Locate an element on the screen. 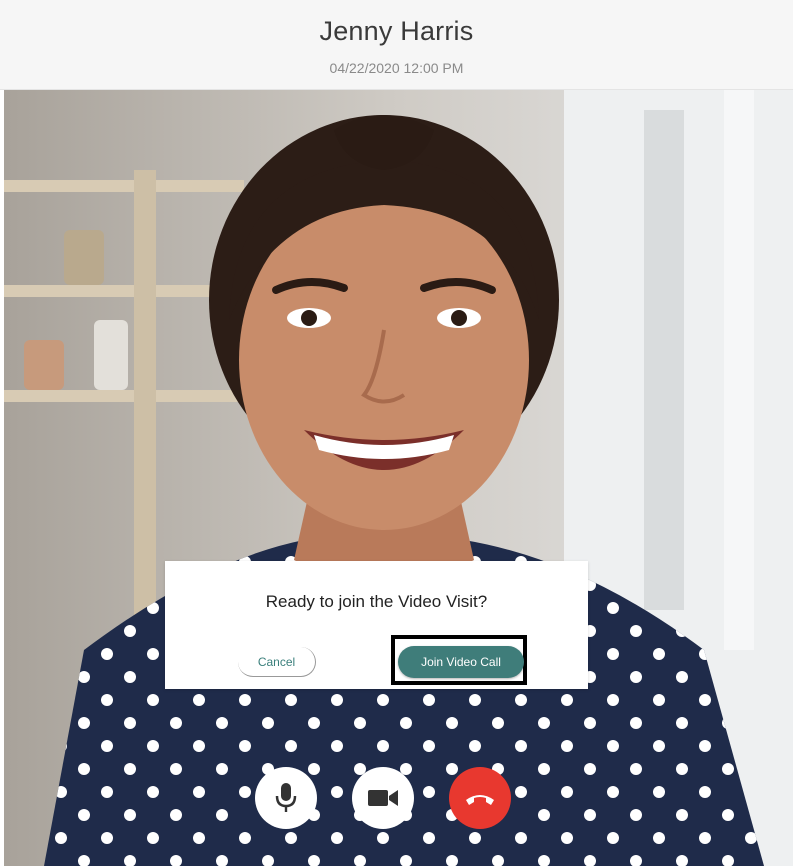  visit-header: Jenny Harris 04/22/2020 12:00 PM is located at coordinates (396, 45).